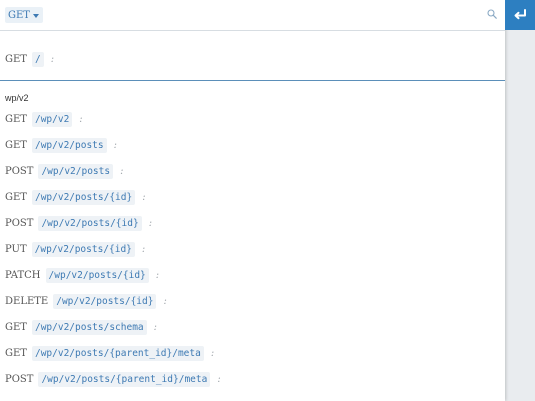 This screenshot has height=401, width=535. Describe the element at coordinates (252, 119) in the screenshot. I see `route-item: GET /wp/v2 :` at that location.